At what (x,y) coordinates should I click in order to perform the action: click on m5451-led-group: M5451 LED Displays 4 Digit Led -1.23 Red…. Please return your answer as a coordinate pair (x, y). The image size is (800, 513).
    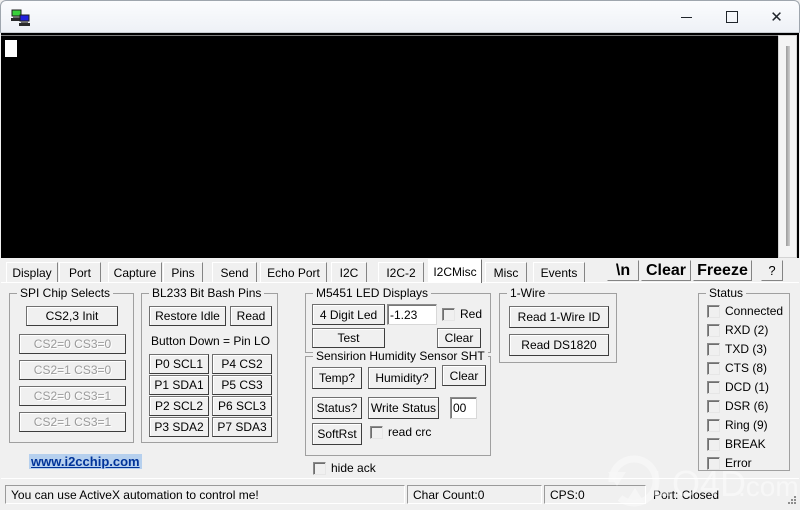
    Looking at the image, I should click on (398, 319).